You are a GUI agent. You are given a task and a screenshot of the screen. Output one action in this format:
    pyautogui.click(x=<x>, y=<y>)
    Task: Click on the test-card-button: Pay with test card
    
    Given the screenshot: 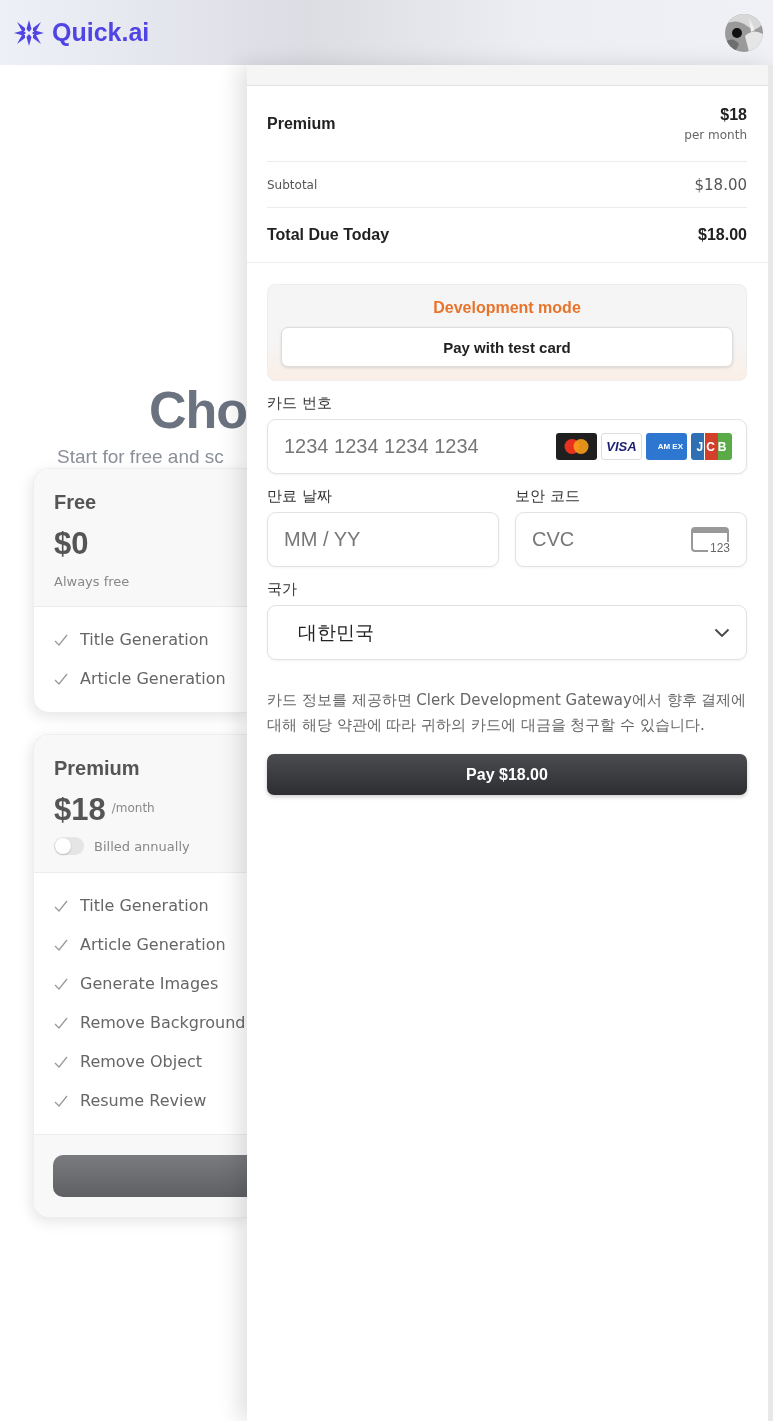 What is the action you would take?
    pyautogui.click(x=507, y=347)
    